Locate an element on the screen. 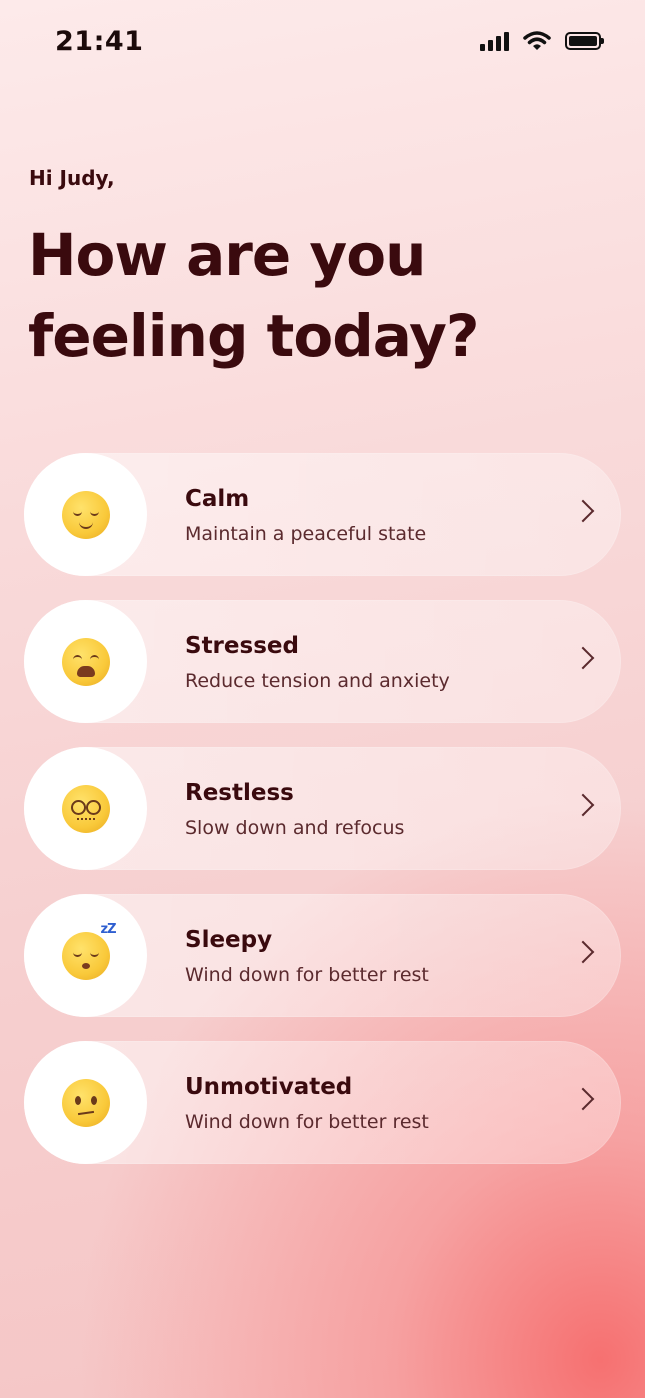 This screenshot has height=1398, width=645. mood-subtitle: Slow down and refocus is located at coordinates (295, 828).